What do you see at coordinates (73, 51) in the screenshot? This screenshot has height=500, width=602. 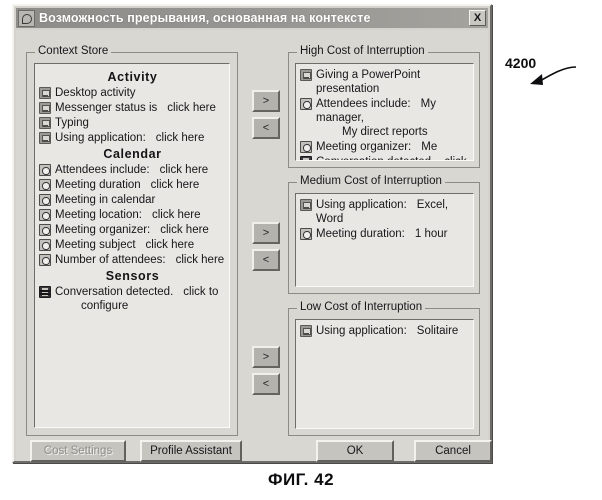 I see `context-store-label: Context Store` at bounding box center [73, 51].